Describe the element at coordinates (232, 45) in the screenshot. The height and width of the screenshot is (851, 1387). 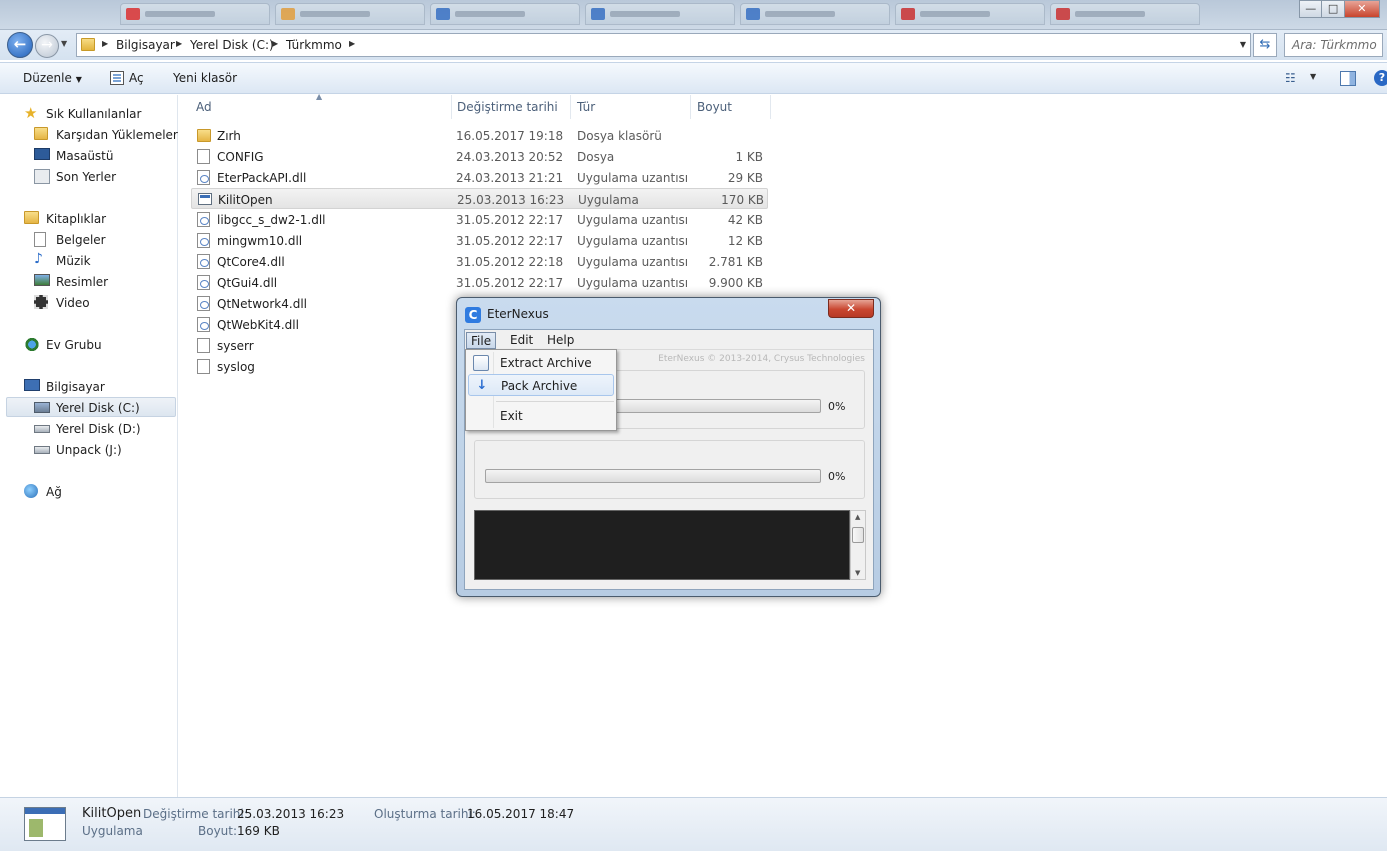
I see `breadcrumb-drive: Yerel Disk (C:)` at that location.